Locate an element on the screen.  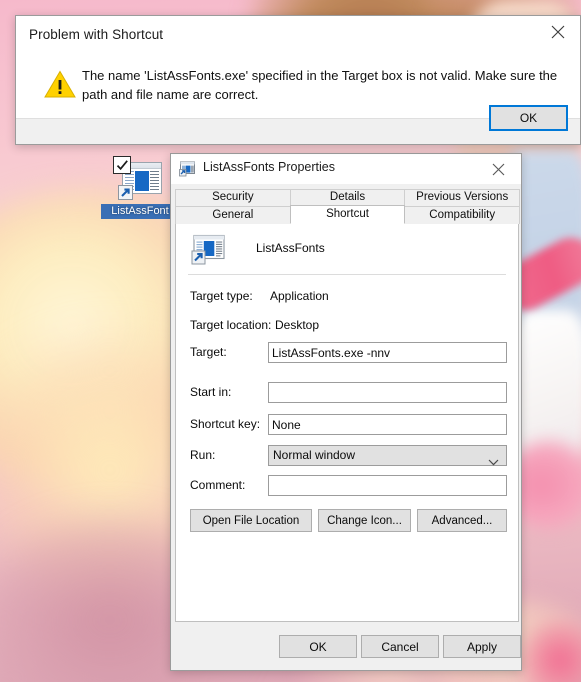
error-titlebar: Problem with Shortcut is located at coordinates (298, 37).